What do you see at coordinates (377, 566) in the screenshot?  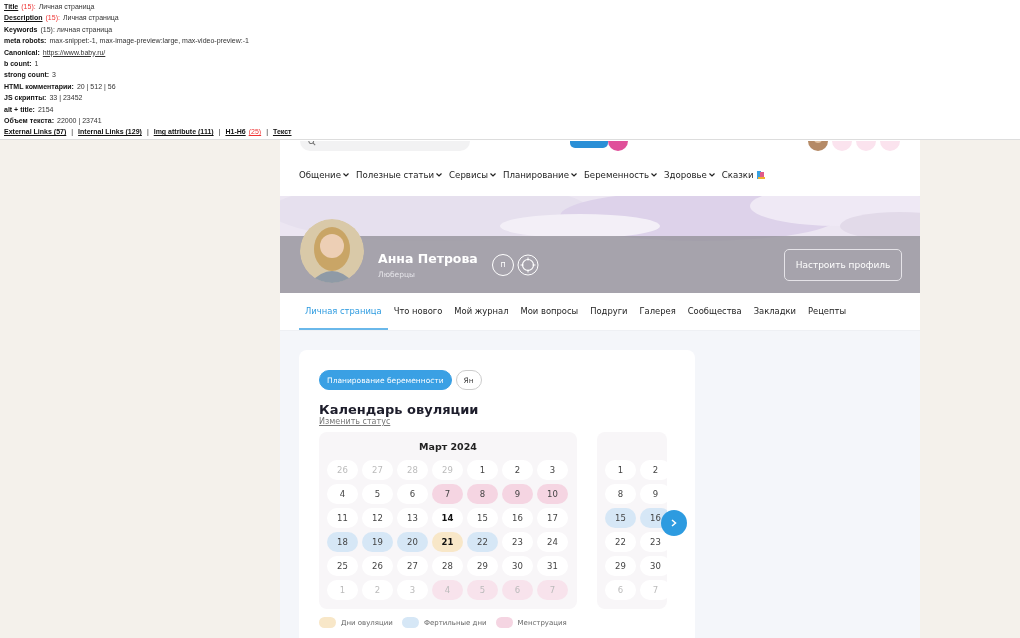 I see `calendar-day: 26` at bounding box center [377, 566].